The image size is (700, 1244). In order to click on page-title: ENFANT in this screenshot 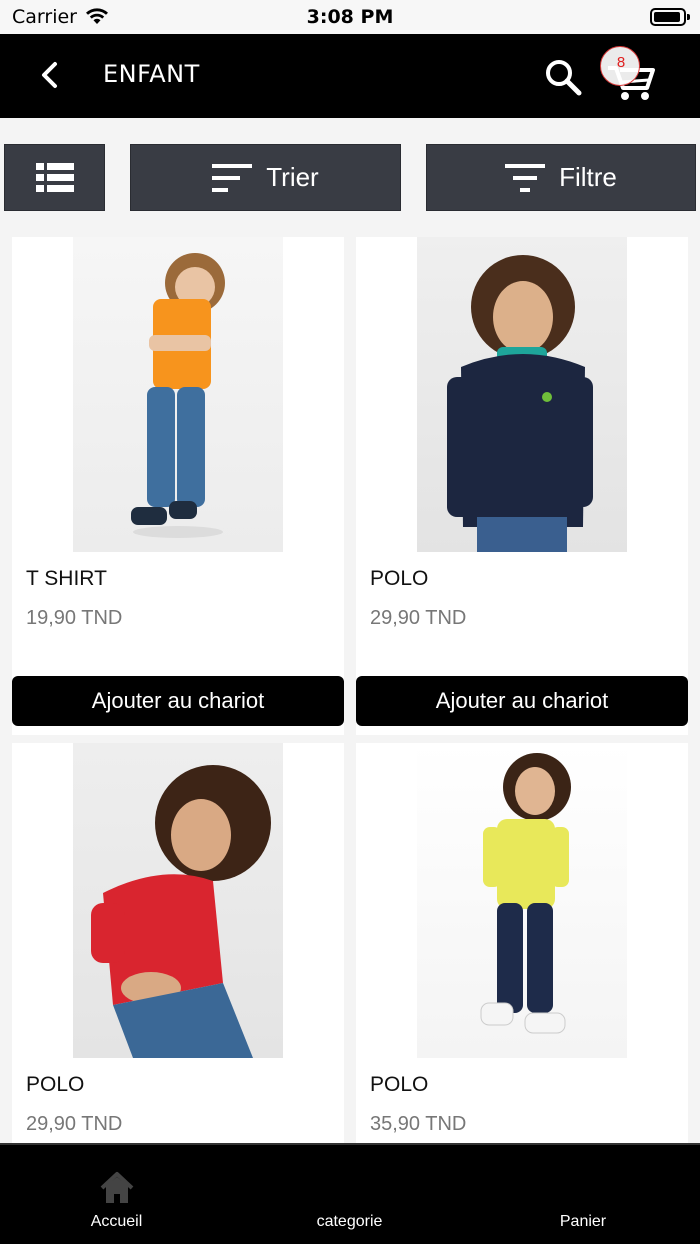, I will do `click(151, 74)`.